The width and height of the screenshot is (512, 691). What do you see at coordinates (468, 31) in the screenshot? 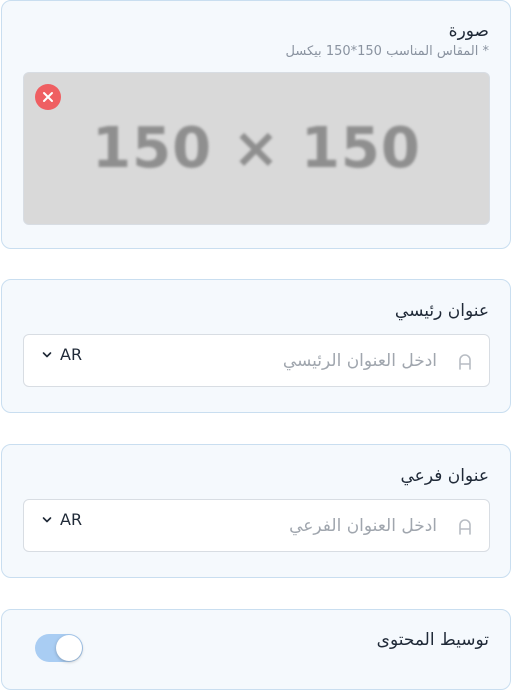
I see `image-label: صورة` at bounding box center [468, 31].